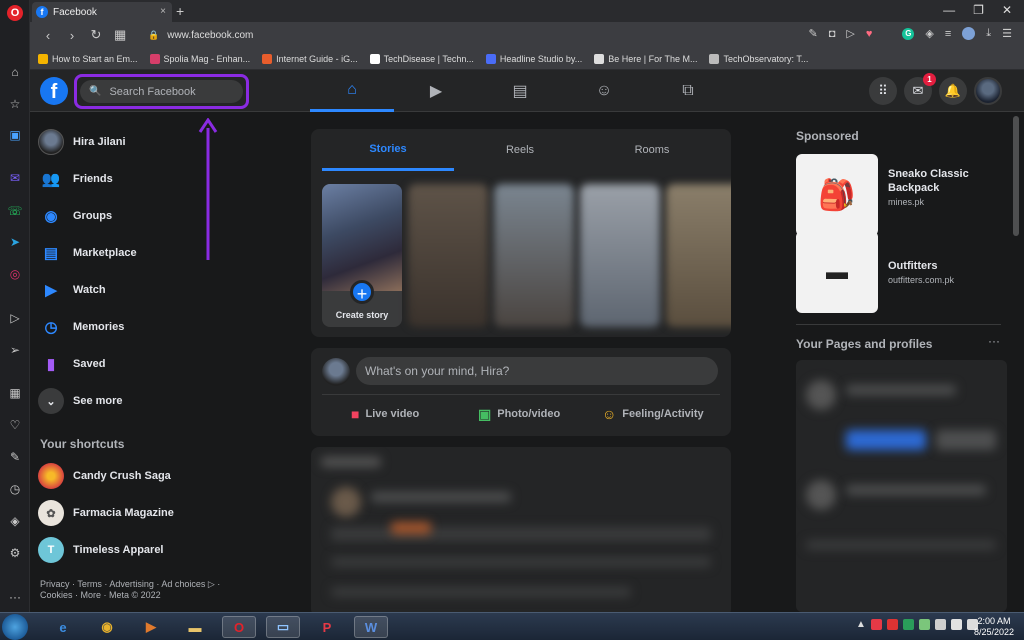  Describe the element at coordinates (1016, 362) in the screenshot. I see `scrollbar` at that location.